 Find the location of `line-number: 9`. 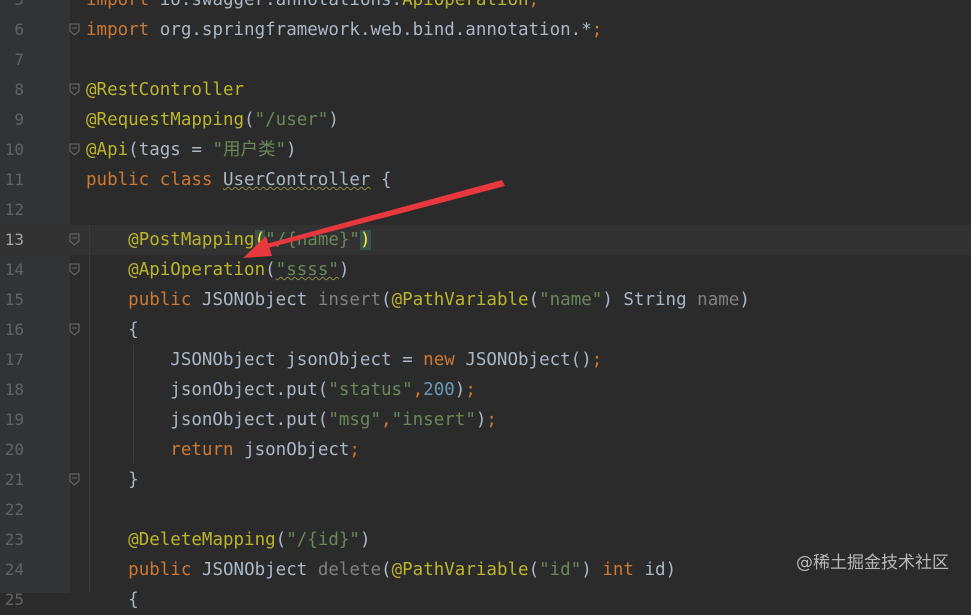

line-number: 9 is located at coordinates (12, 120).